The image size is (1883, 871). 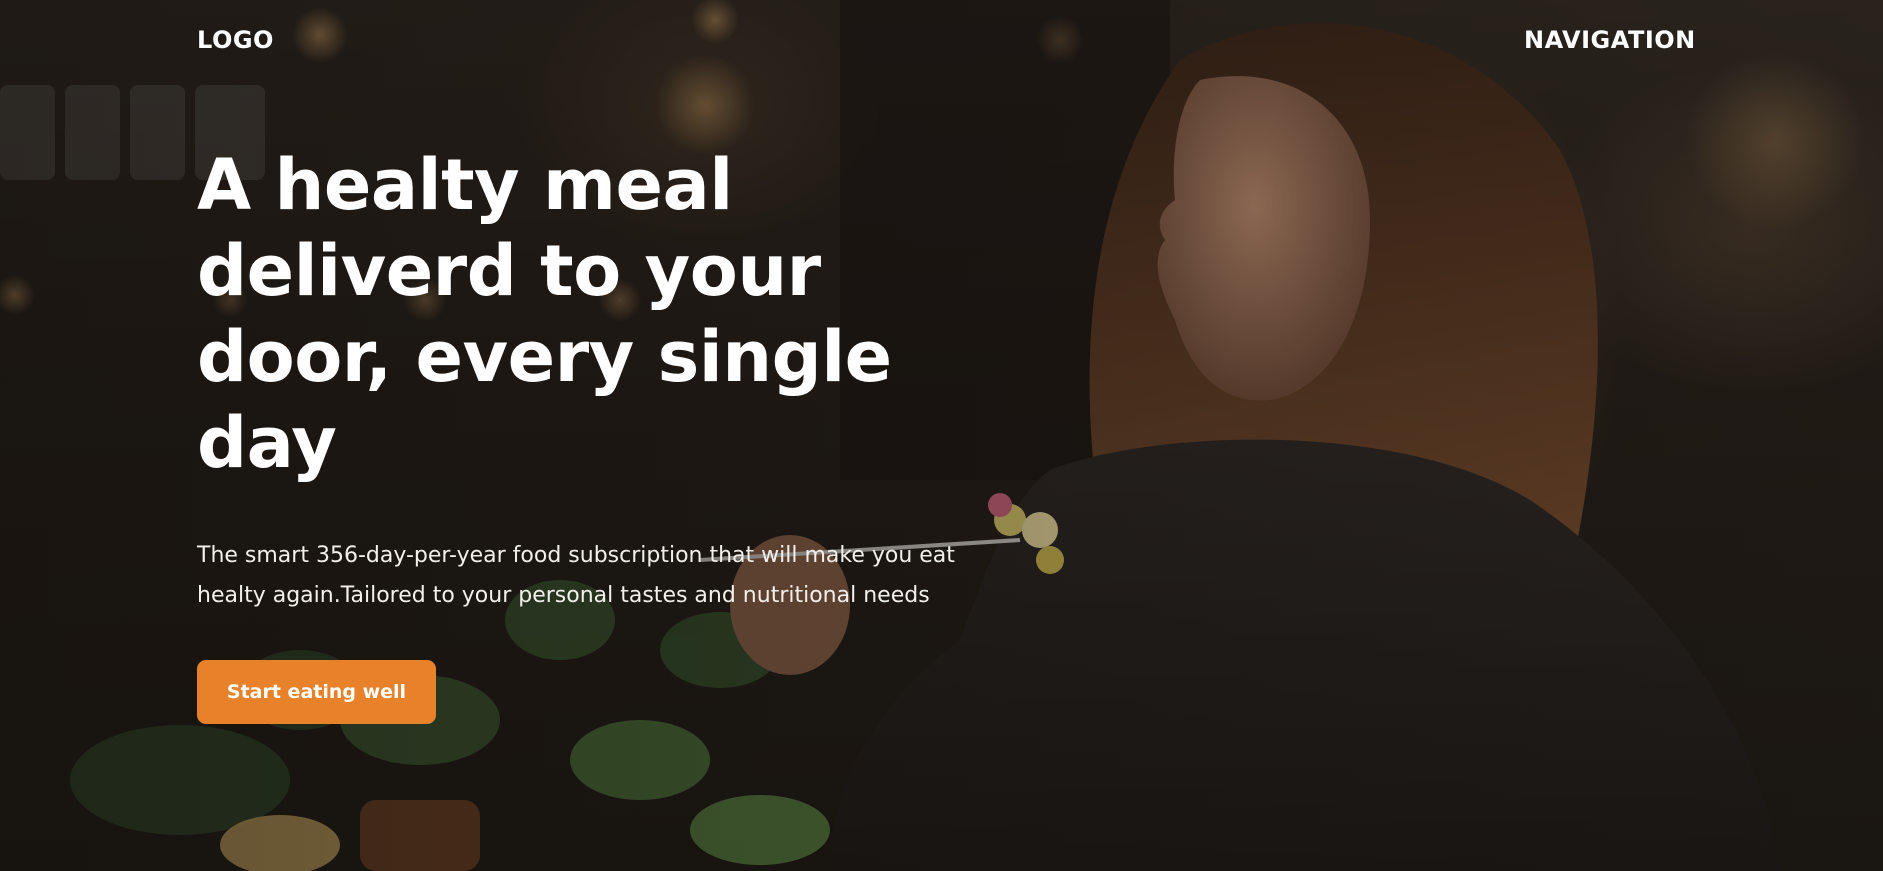 I want to click on start-eating-well-button: Start eating well, so click(x=316, y=692).